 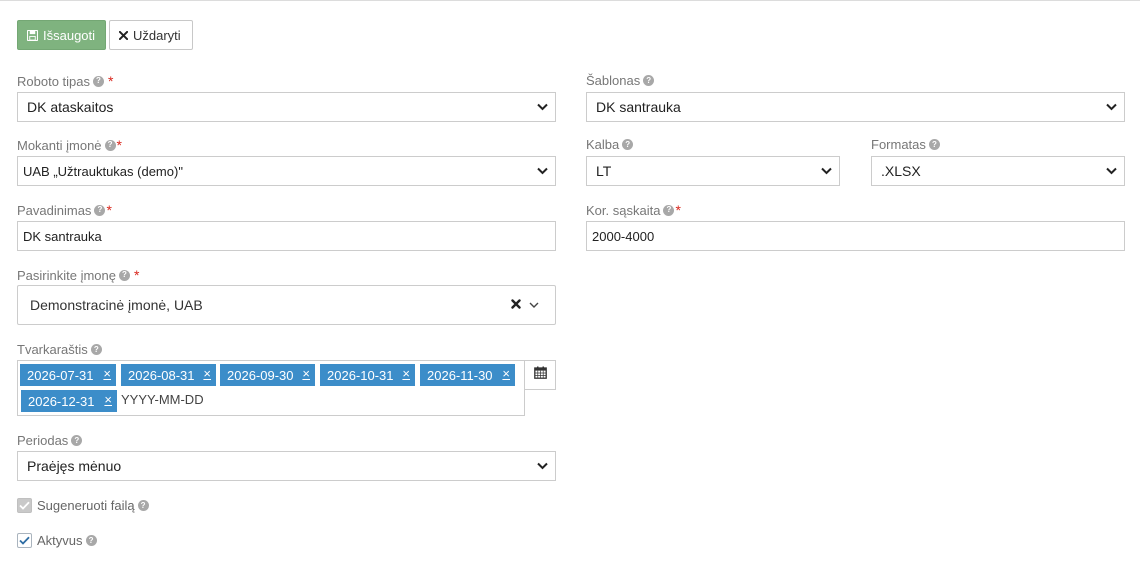 I want to click on name-label: Pavadinimas ? *, so click(x=64, y=210).